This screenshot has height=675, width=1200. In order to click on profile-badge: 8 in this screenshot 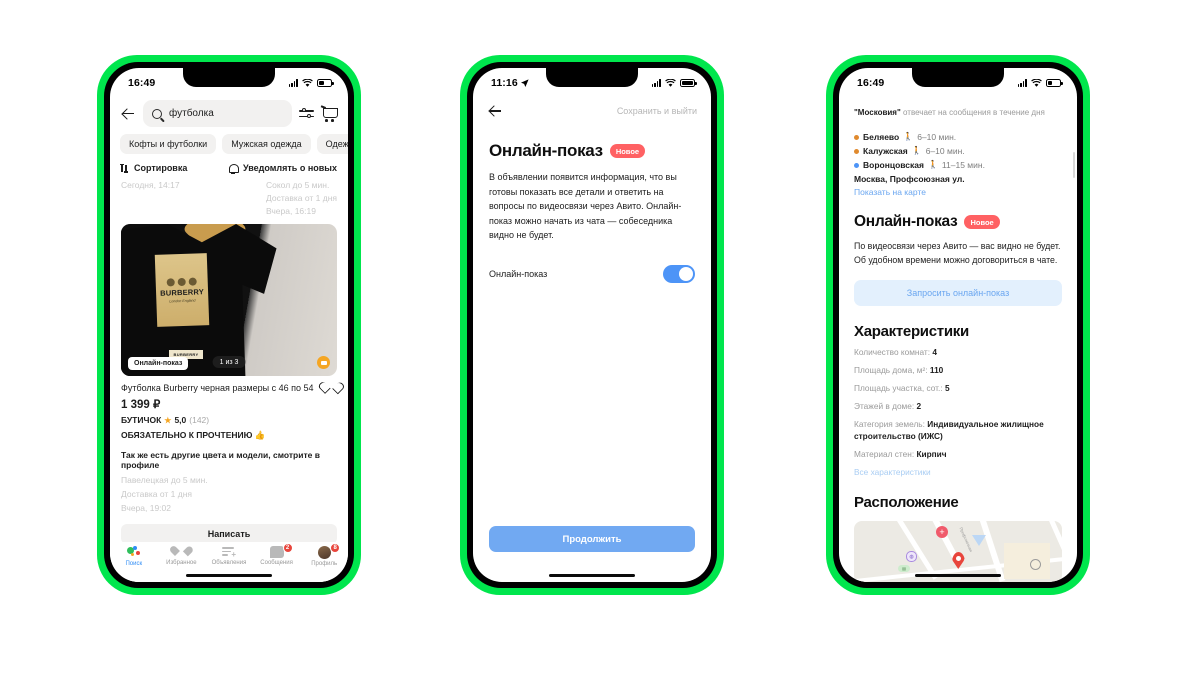, I will do `click(335, 548)`.